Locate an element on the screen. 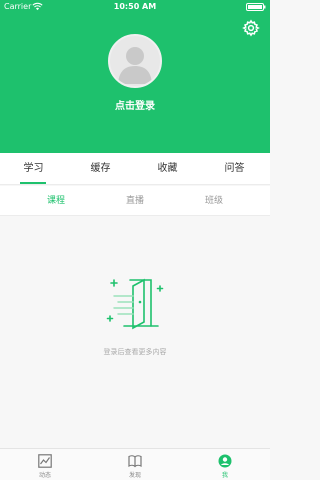  active-tab-indicator is located at coordinates (33, 183).